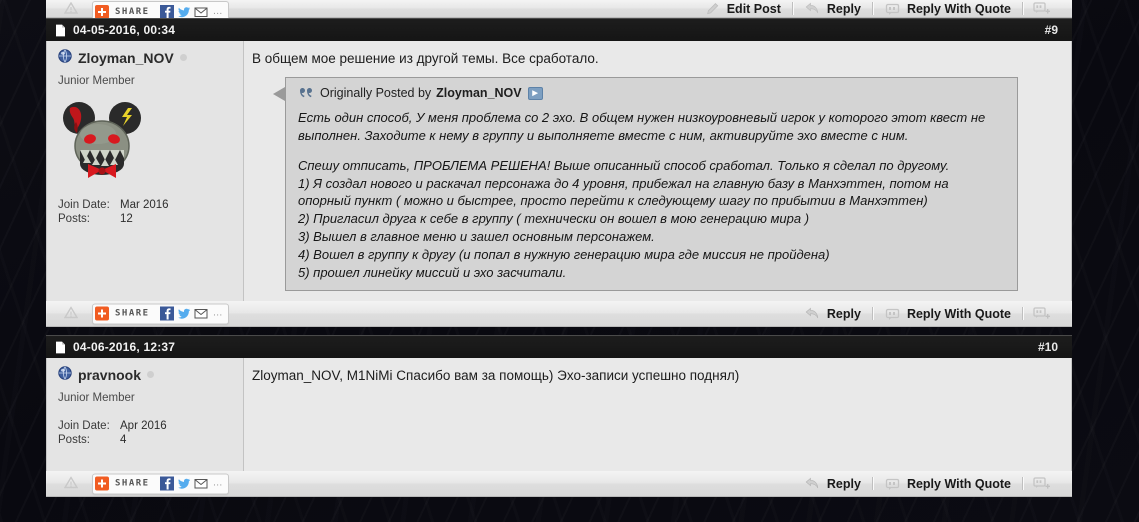 The image size is (1139, 522). I want to click on quote-author: Zloyman_NOV, so click(478, 93).